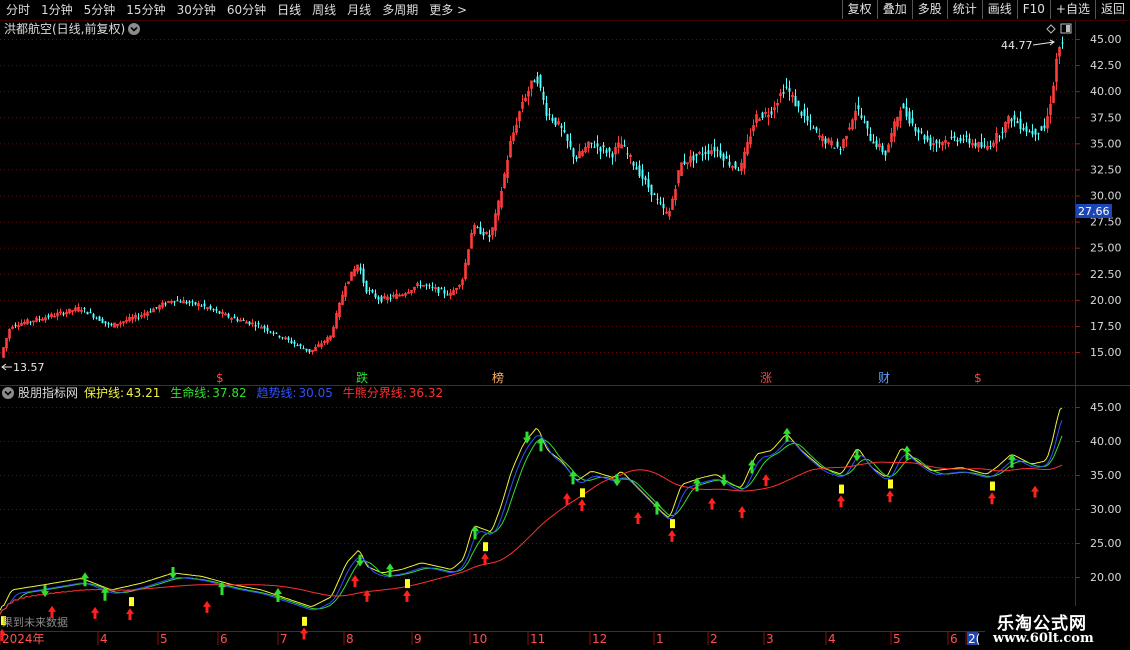 This screenshot has height=650, width=1130. I want to click on indicator-axis: 45.00 40.00 35.00 30.00 25.00 20.00, so click(1098, 492).